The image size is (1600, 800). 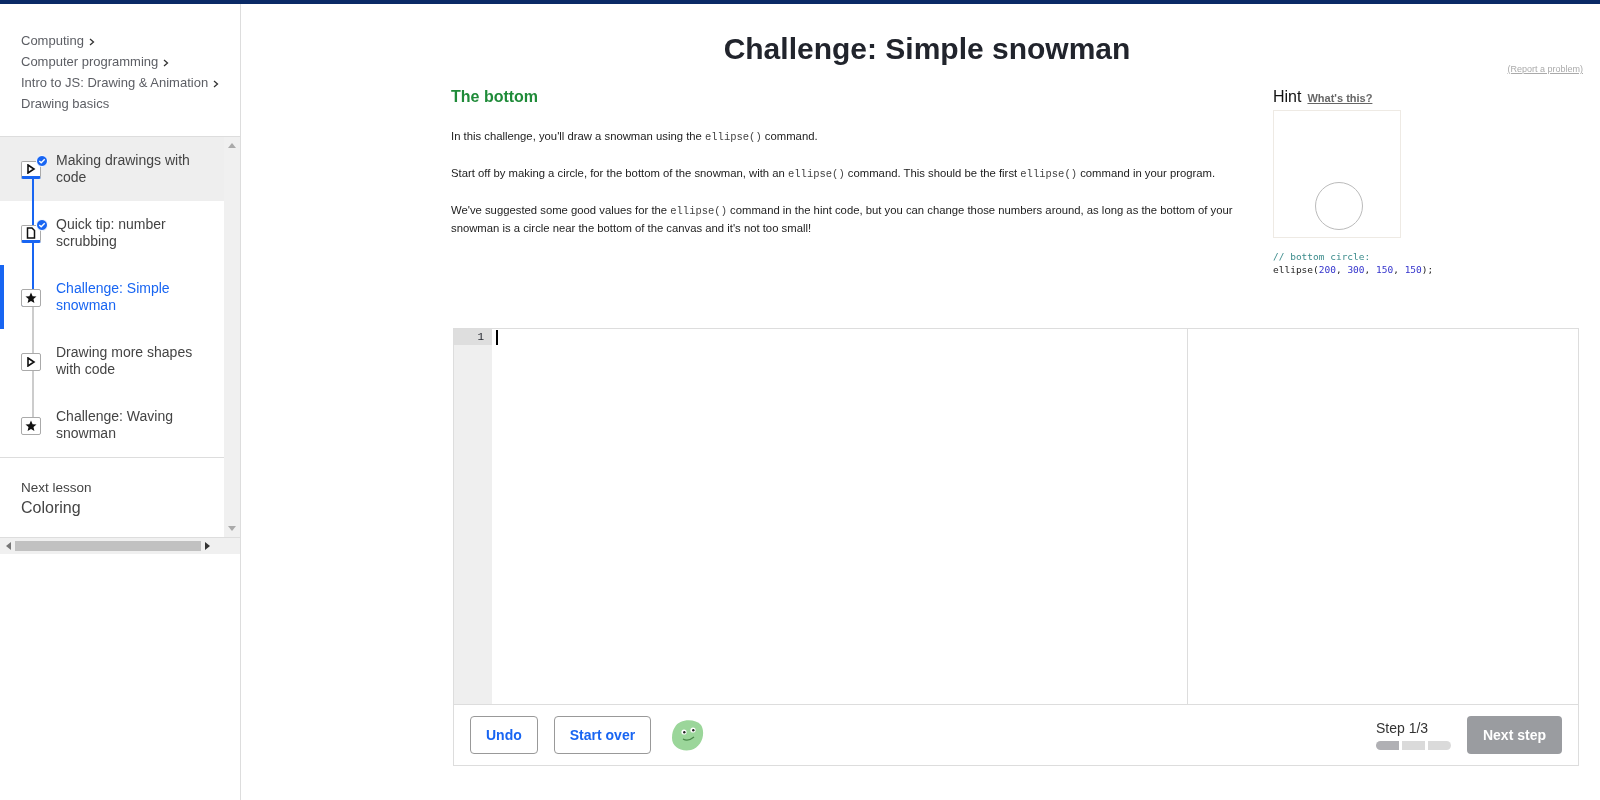 I want to click on footer-button: Undo, so click(x=504, y=735).